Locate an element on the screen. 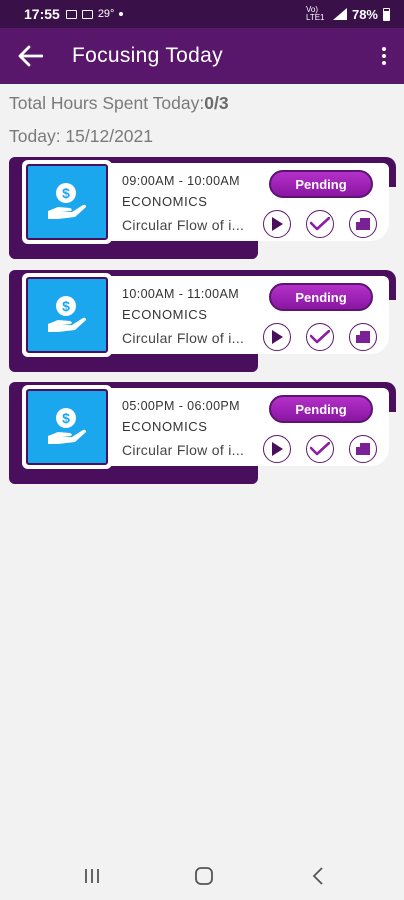  battery-percent: 78% is located at coordinates (364, 14).